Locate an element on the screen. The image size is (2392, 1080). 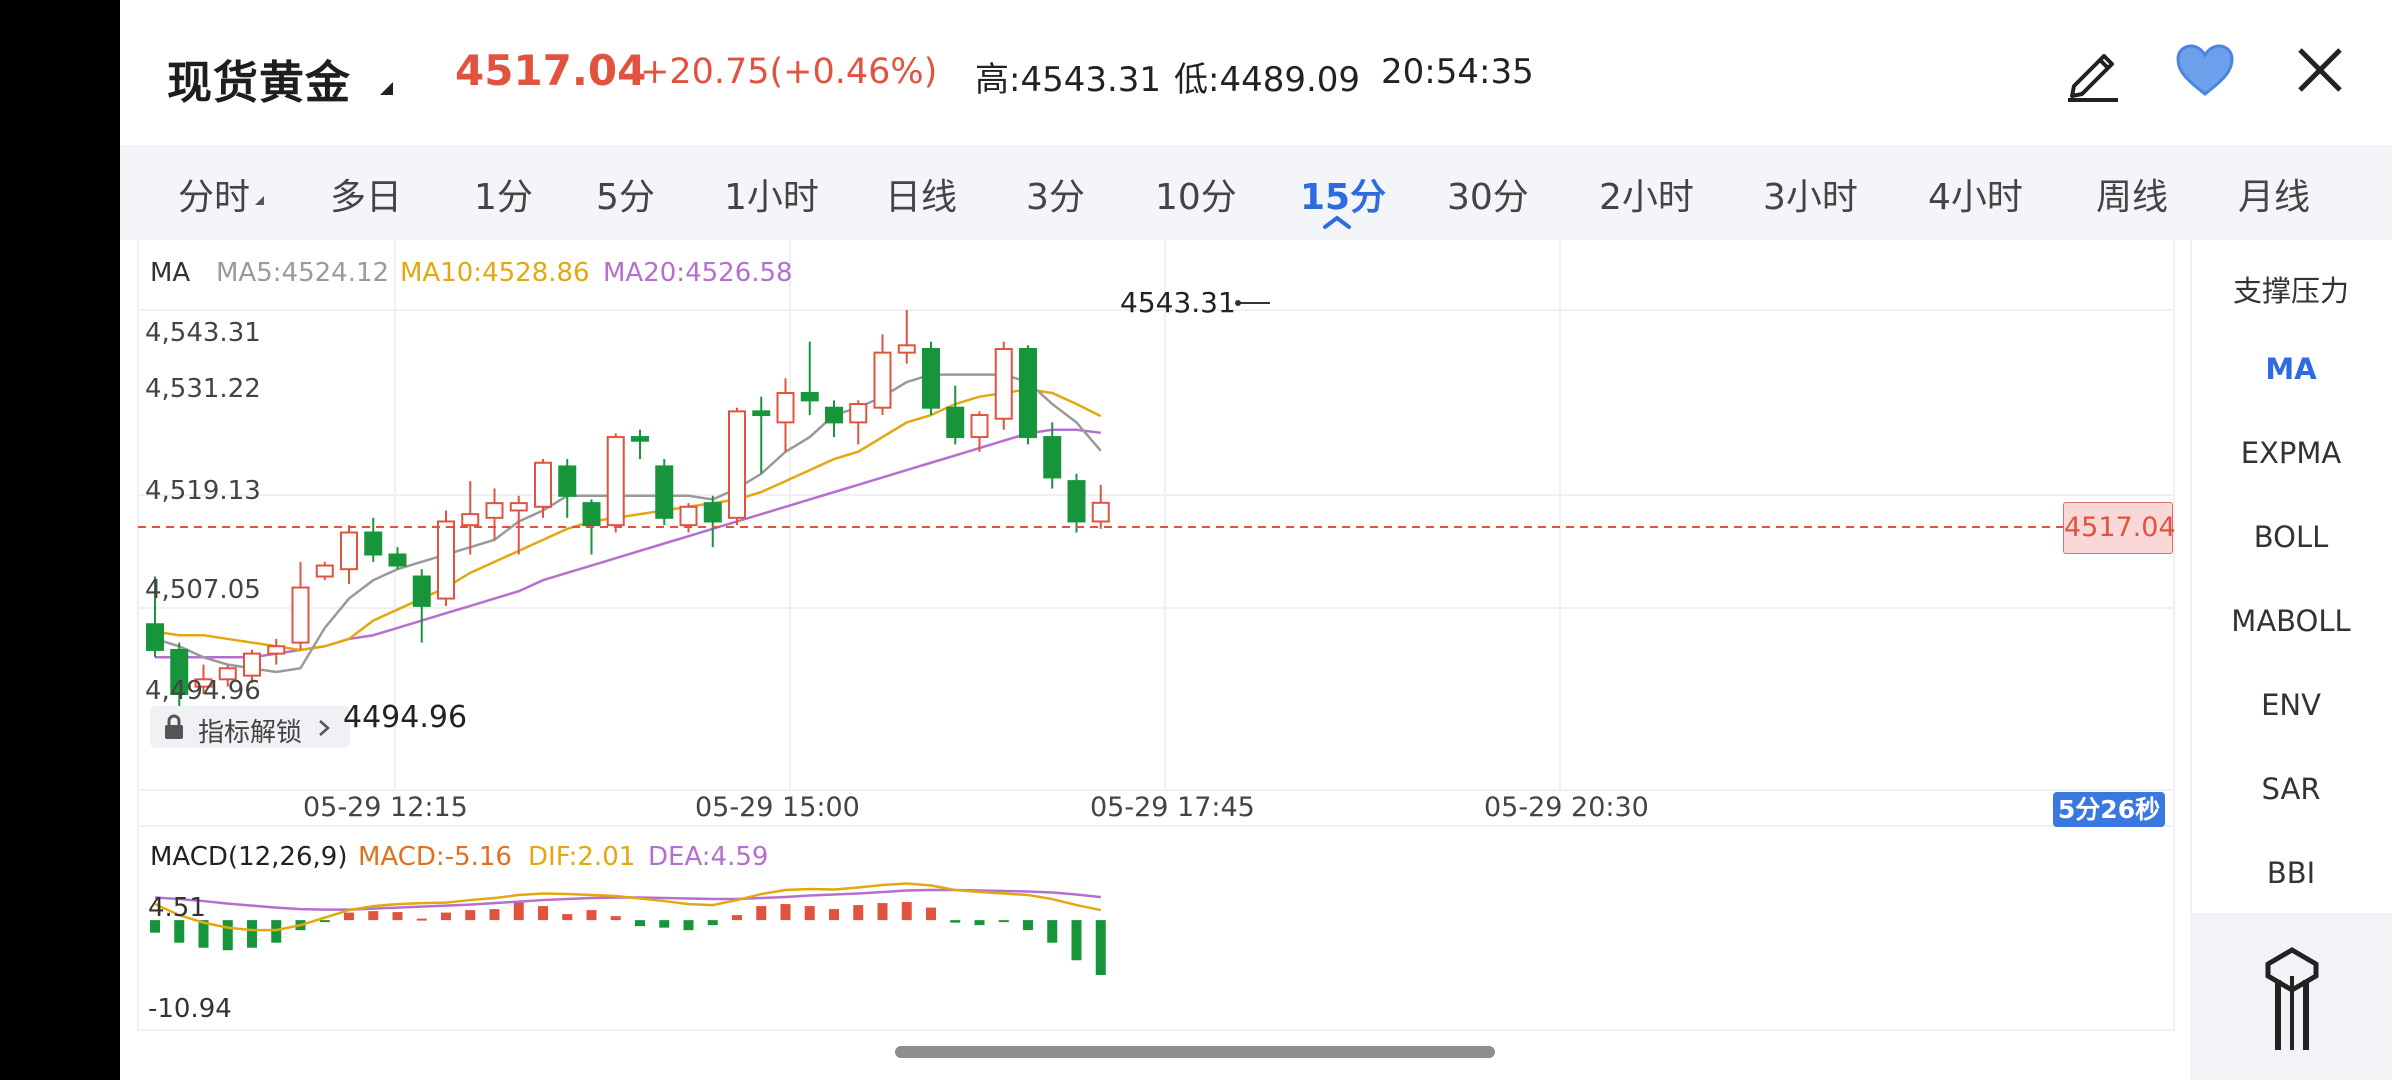
x-axis-label: 05-29 12:15 is located at coordinates (385, 807).